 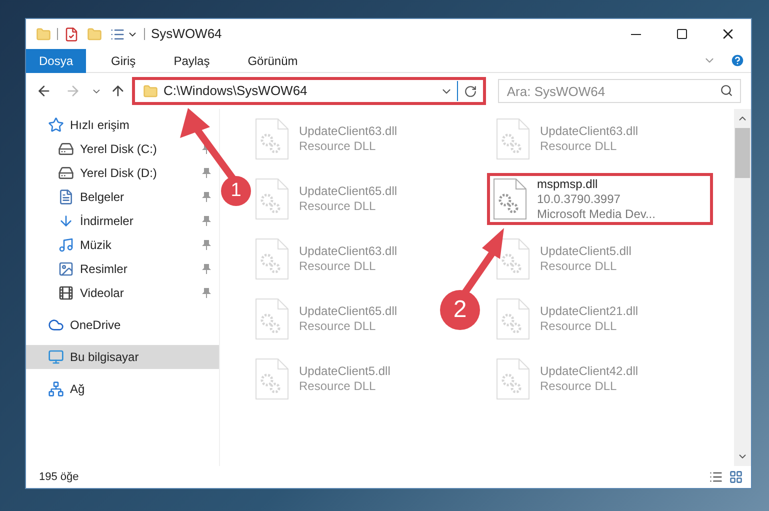 What do you see at coordinates (122, 221) in the screenshot?
I see `sidebar-item: İndirmeler` at bounding box center [122, 221].